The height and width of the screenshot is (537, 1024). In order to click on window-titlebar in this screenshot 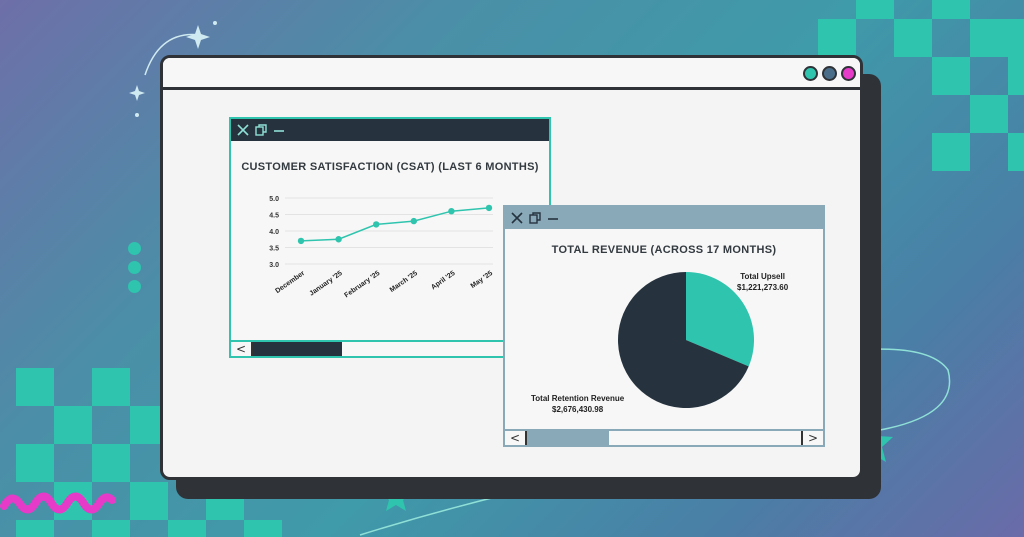, I will do `click(511, 74)`.